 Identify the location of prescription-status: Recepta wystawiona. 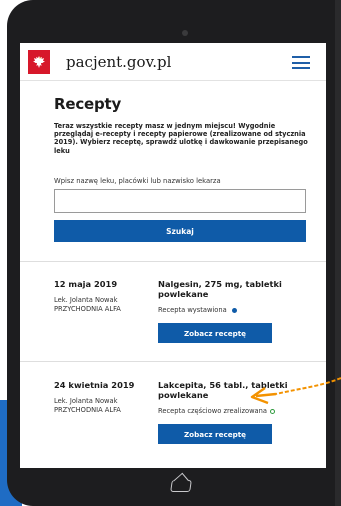
(197, 310).